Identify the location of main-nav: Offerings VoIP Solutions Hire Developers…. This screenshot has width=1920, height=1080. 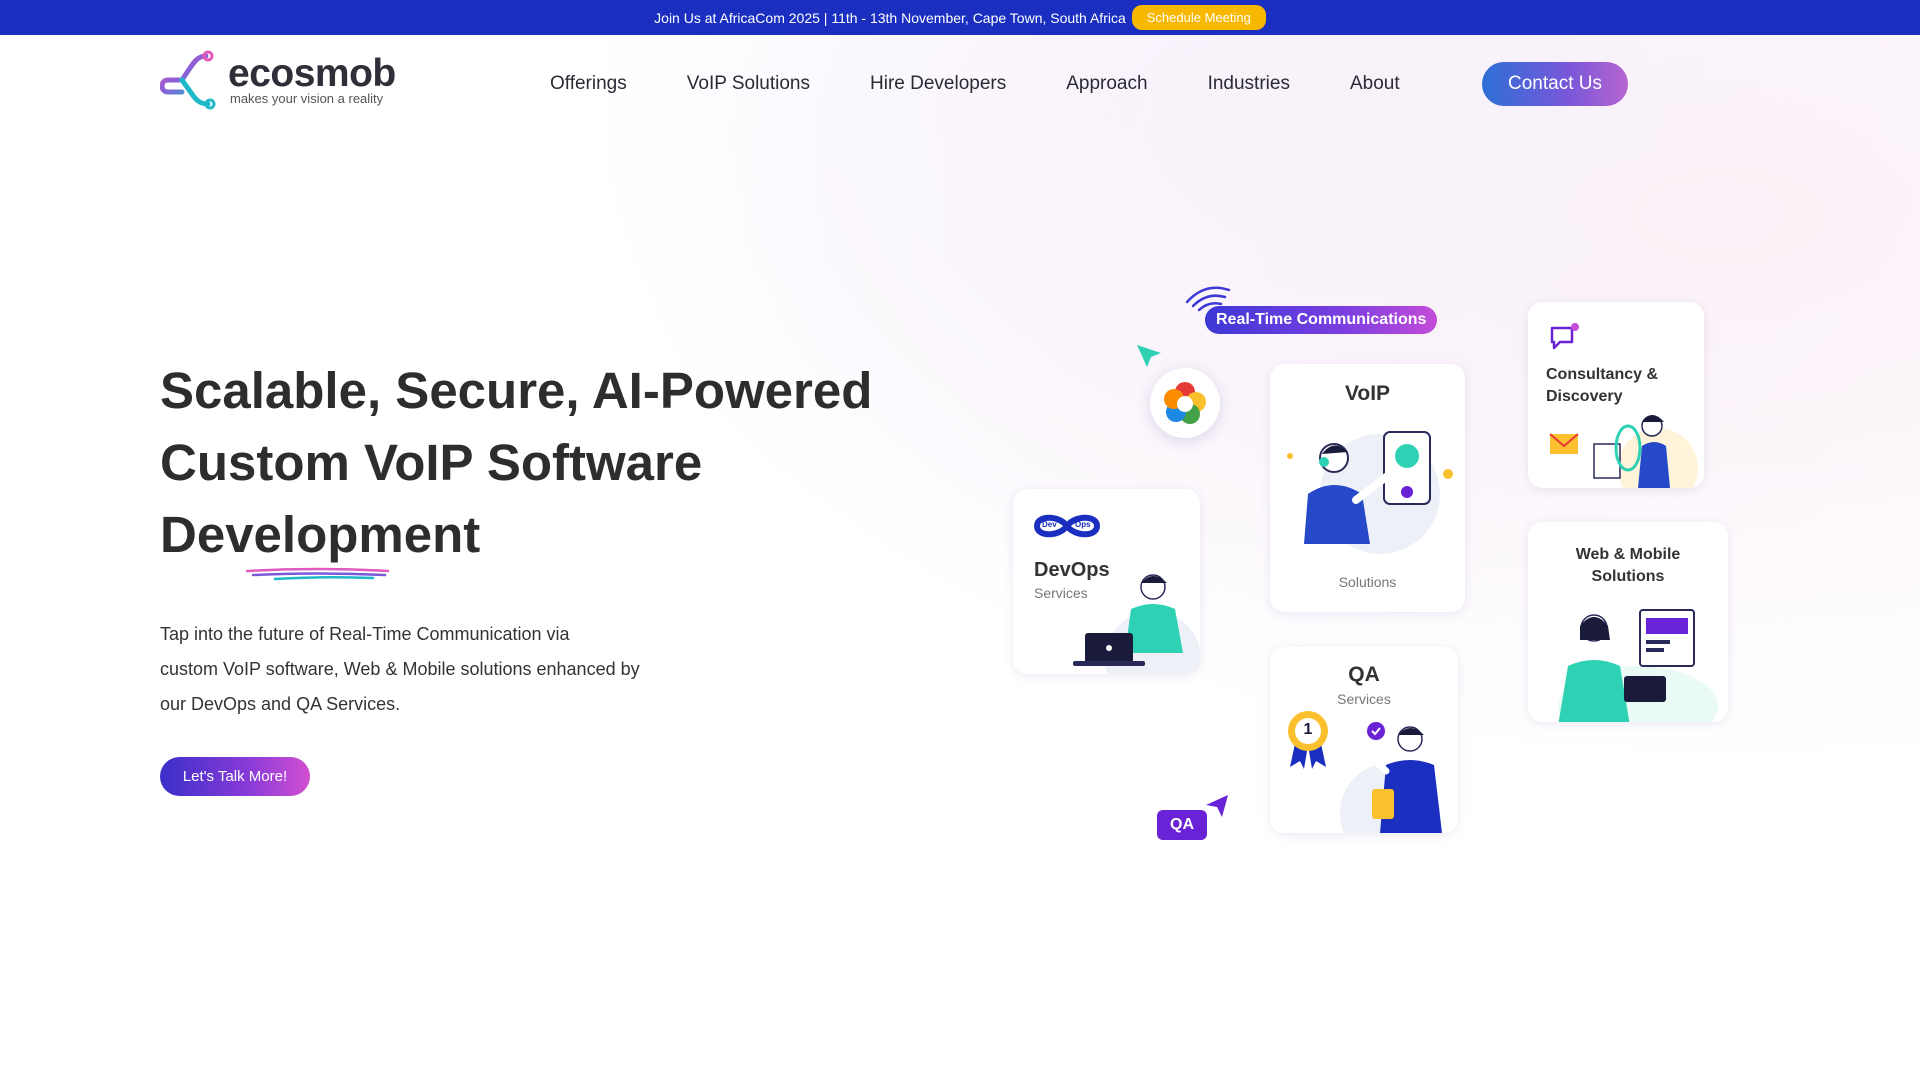
(975, 84).